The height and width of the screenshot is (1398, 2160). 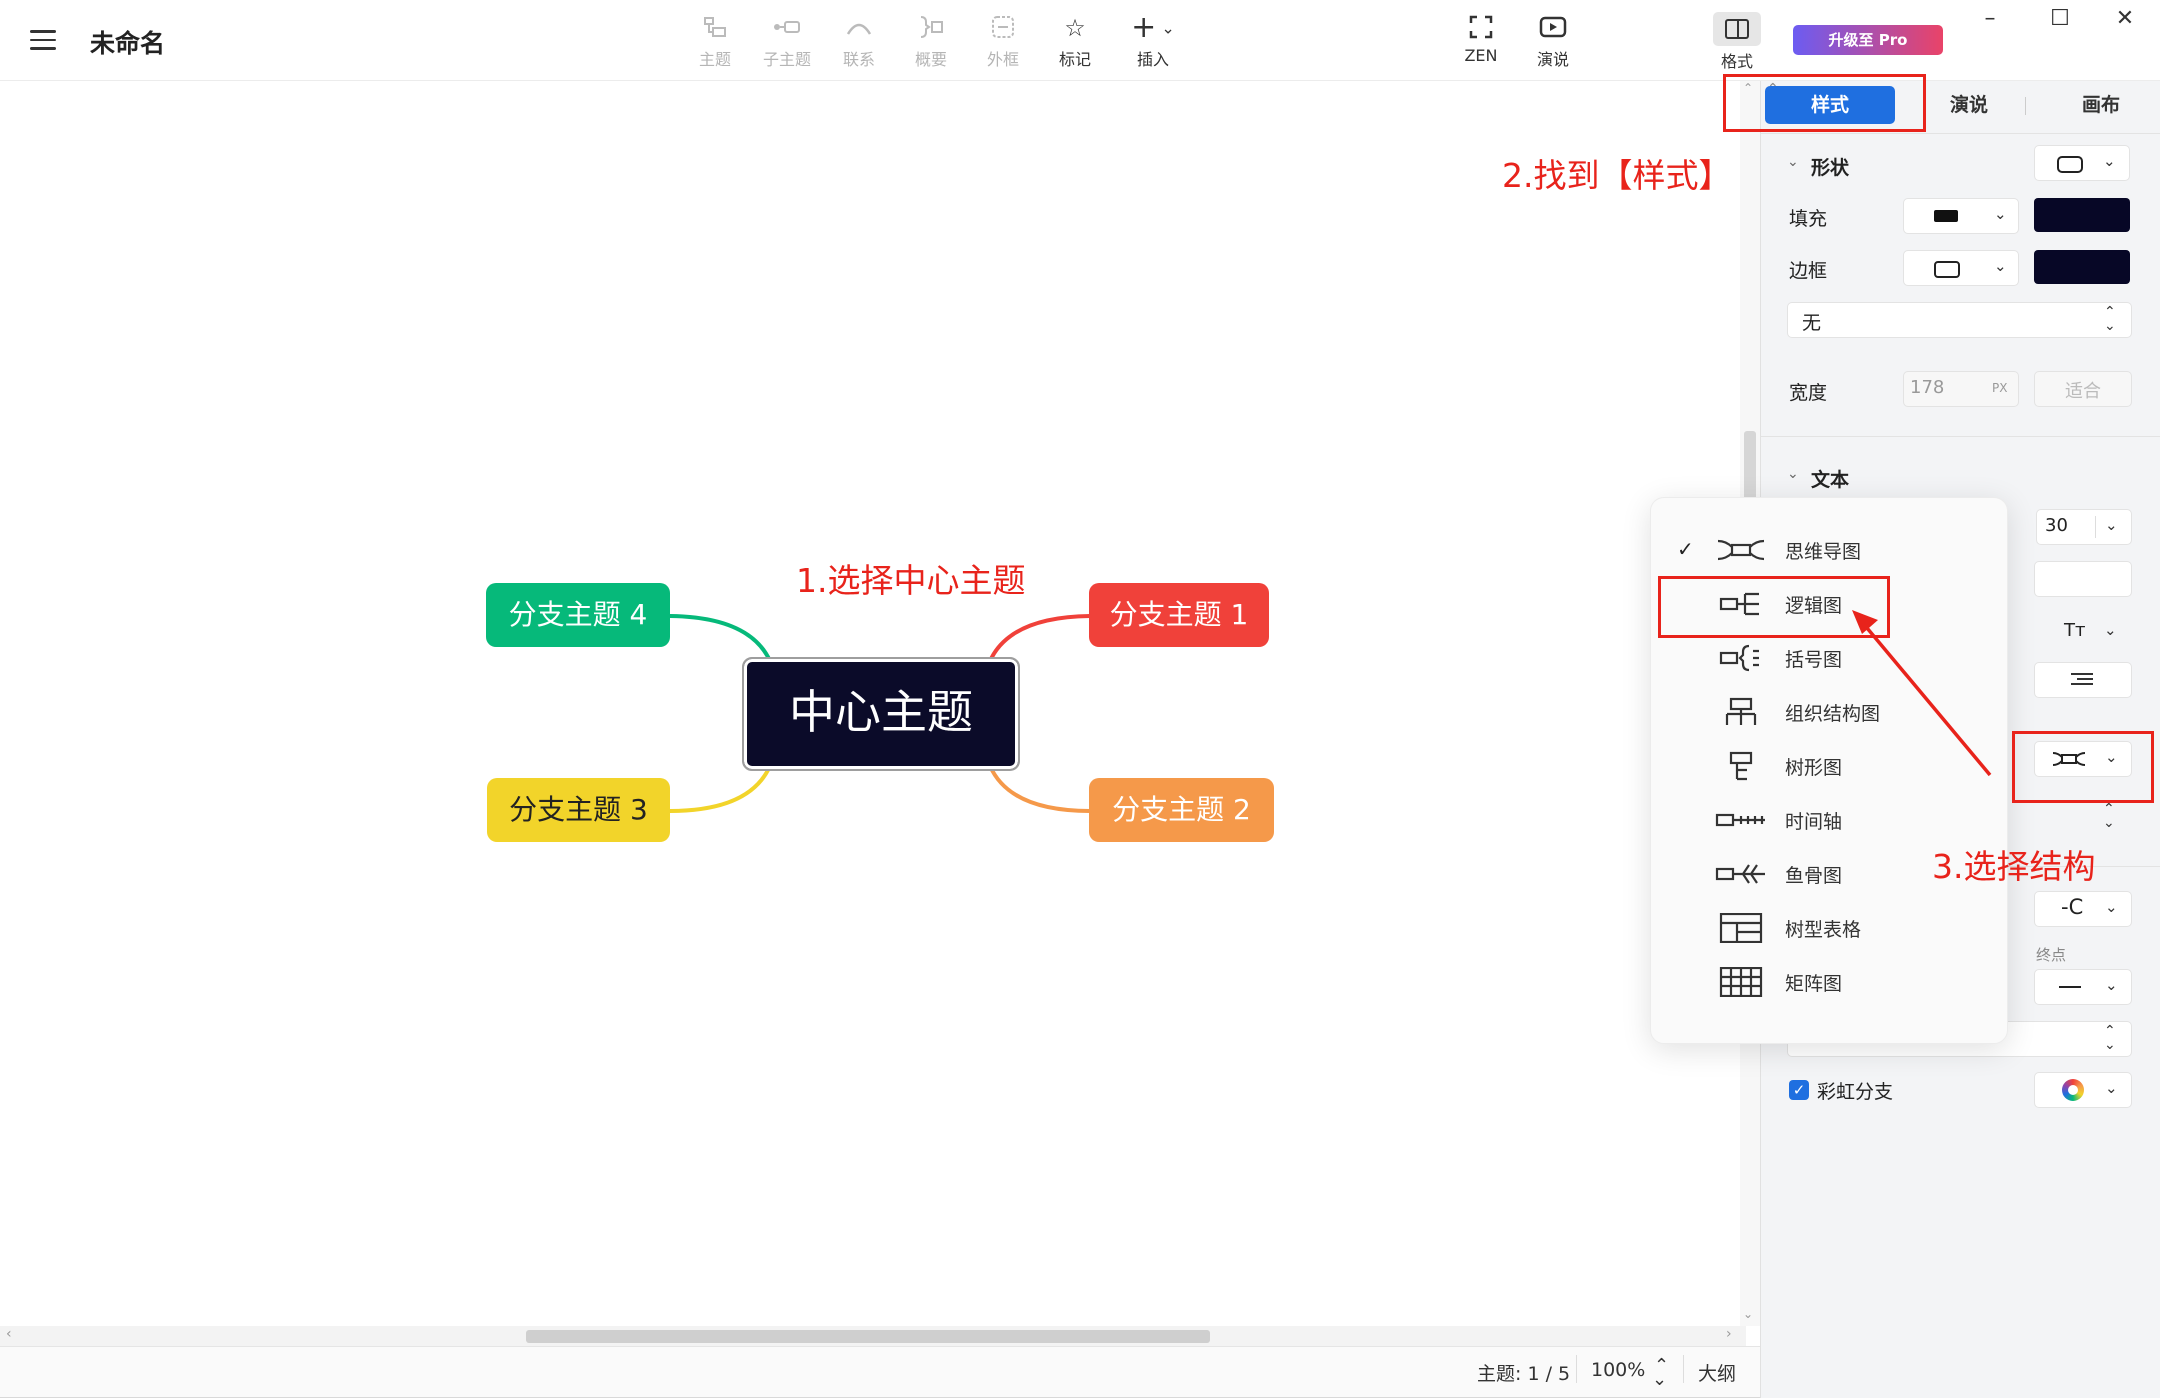 I want to click on shape-section-title: 形状, so click(x=1830, y=168).